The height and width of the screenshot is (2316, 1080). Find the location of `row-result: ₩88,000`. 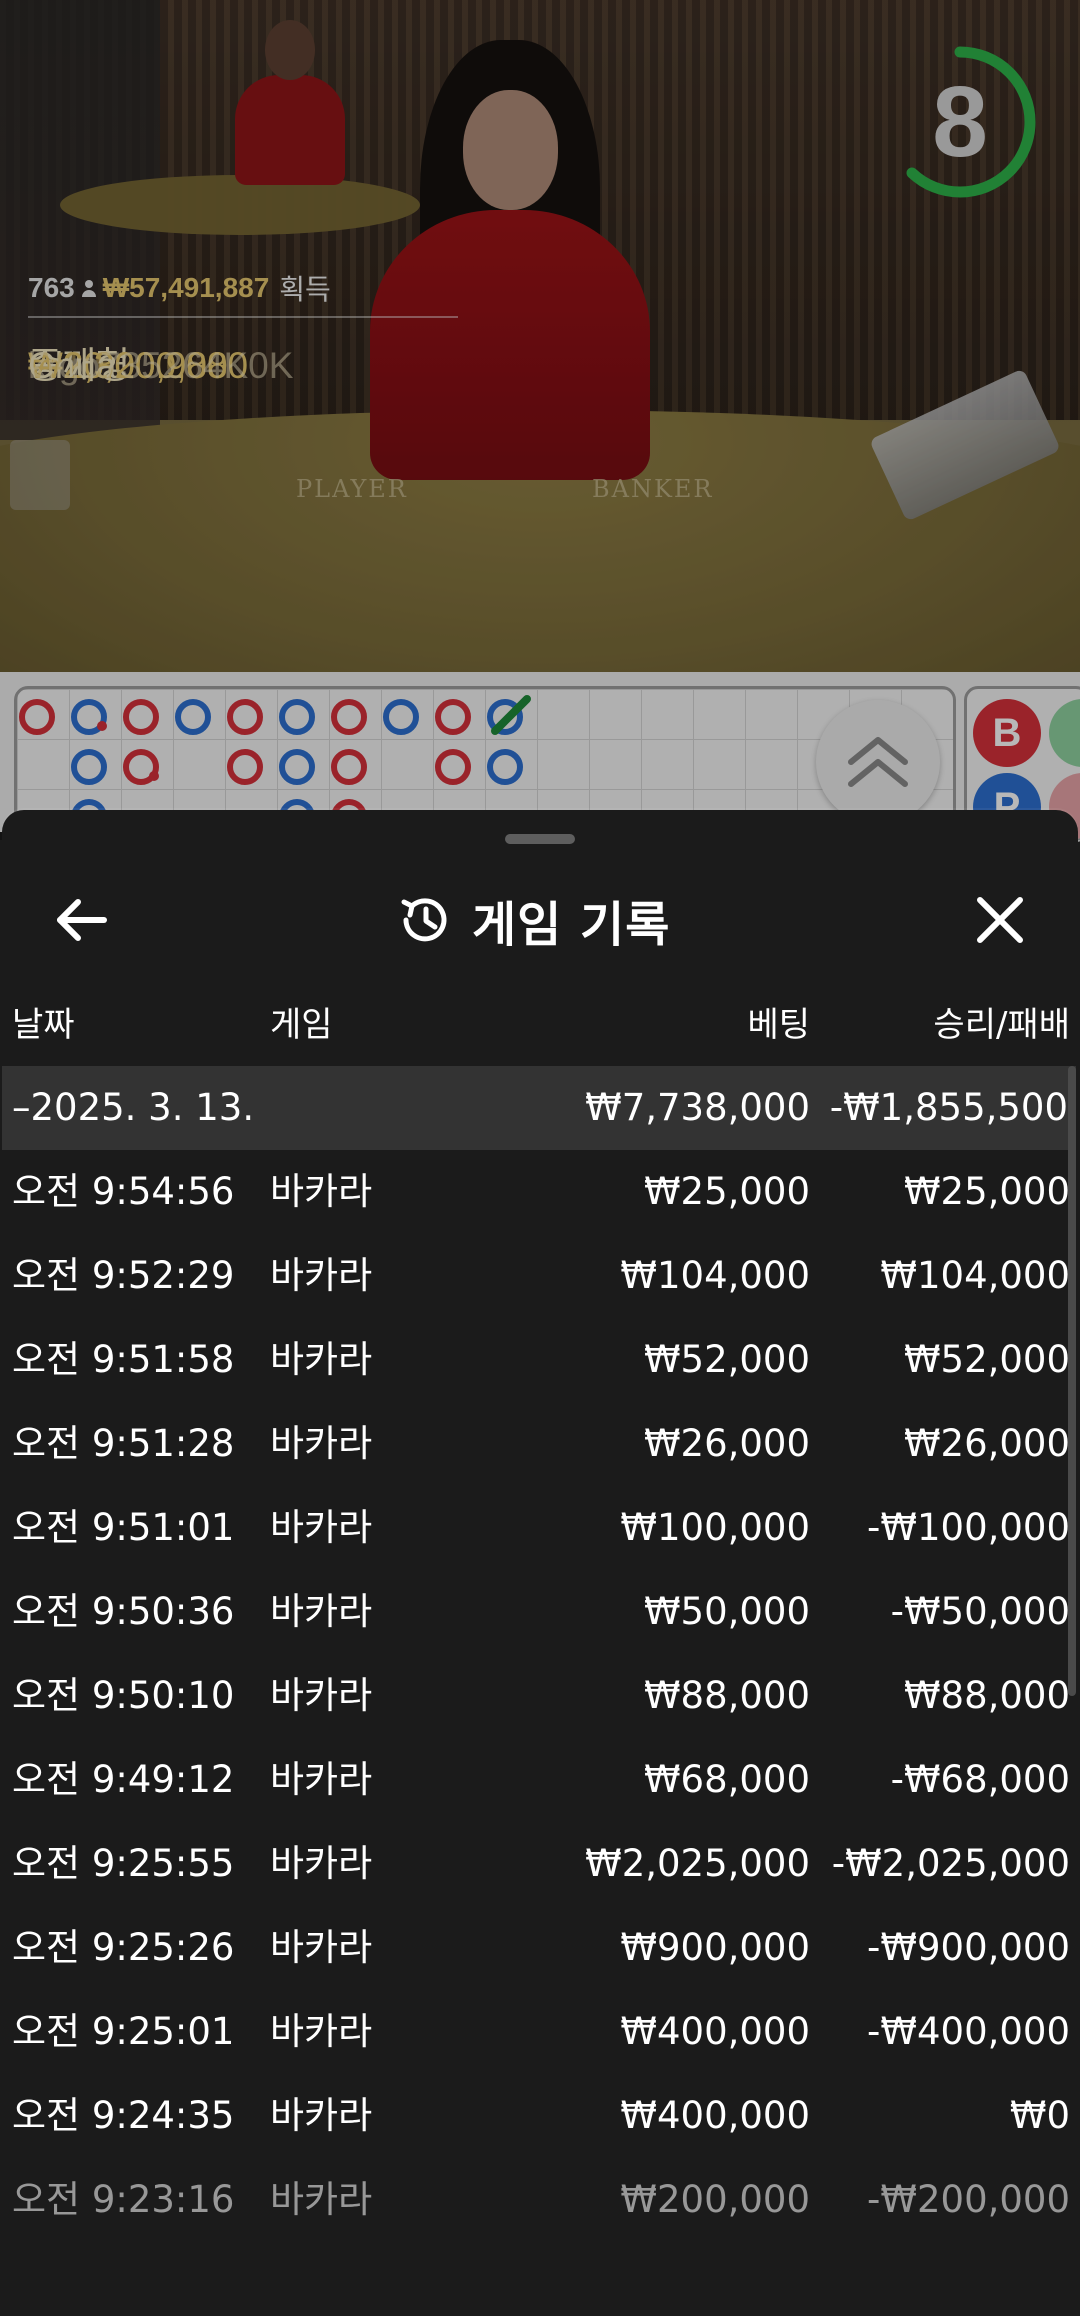

row-result: ₩88,000 is located at coordinates (986, 1695).